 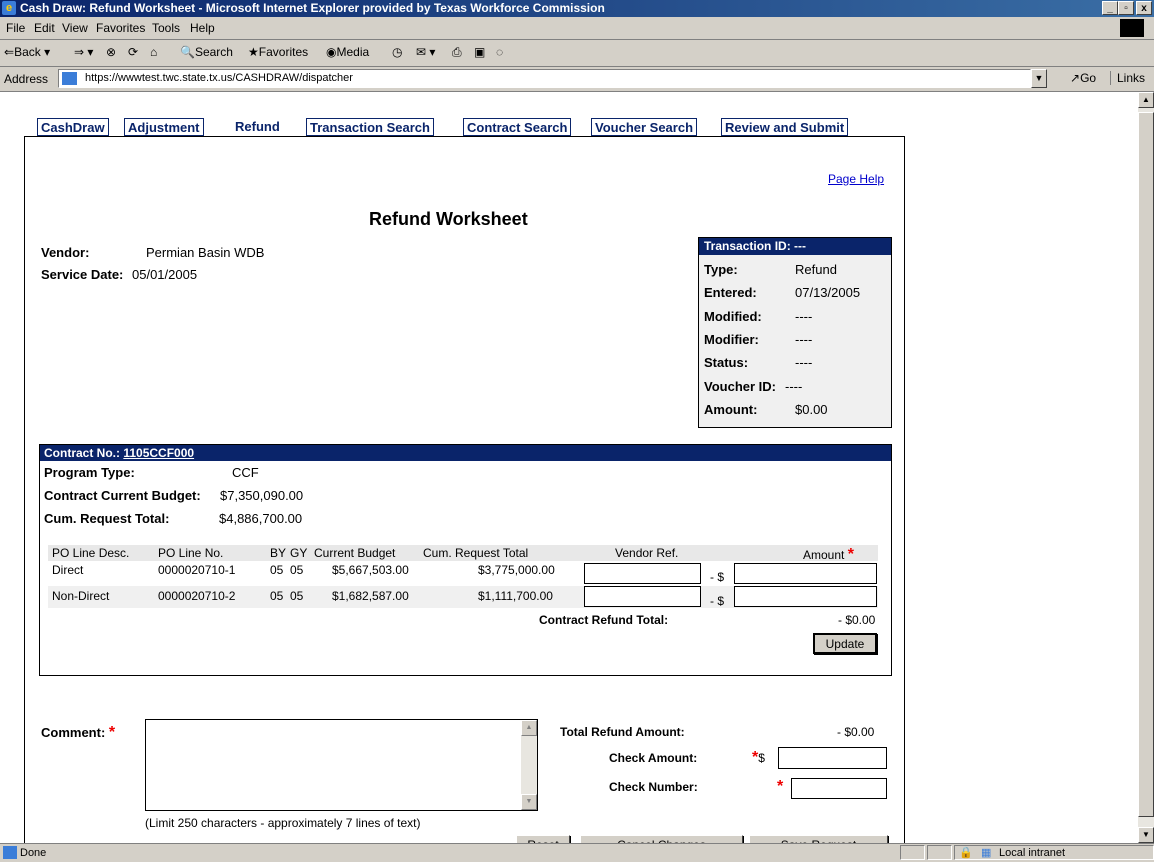 I want to click on contract-refund-total-label: Contract Refund Total:, so click(x=604, y=620).